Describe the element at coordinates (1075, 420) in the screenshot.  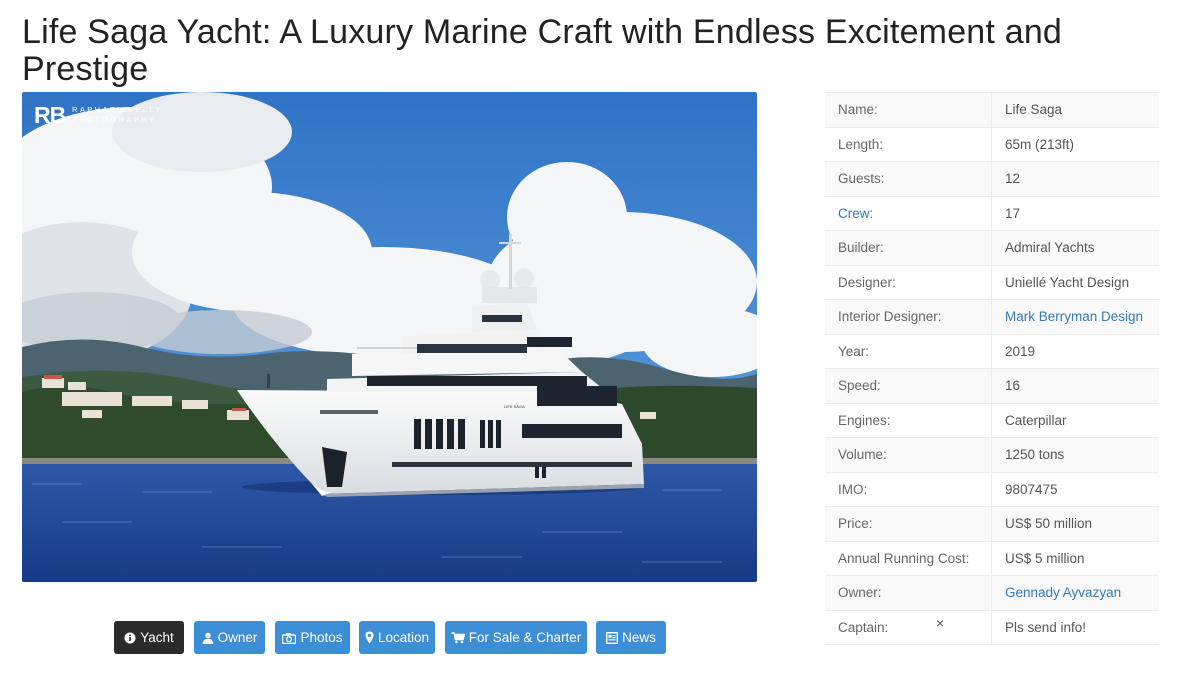
I see `spec-value: Caterpillar` at that location.